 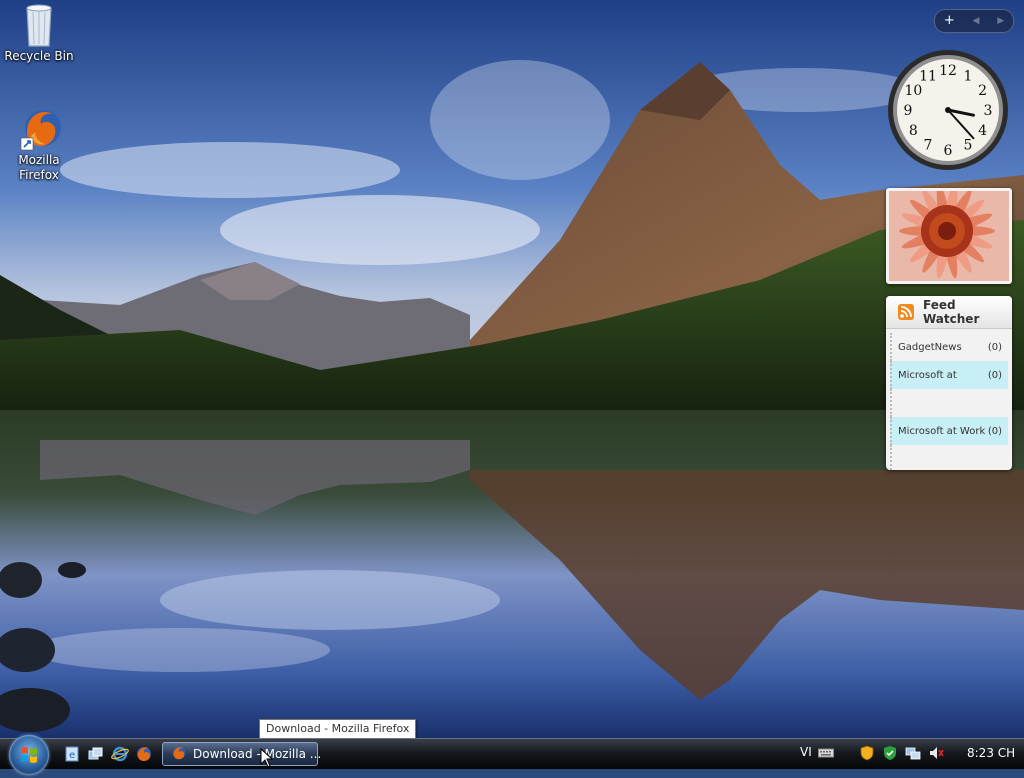 I want to click on analog-clock-face: 12 12 3 45678 9 1011, so click(x=948, y=110).